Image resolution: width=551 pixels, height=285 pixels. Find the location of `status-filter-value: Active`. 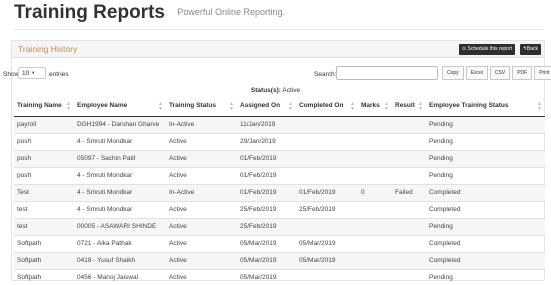

status-filter-value: Active is located at coordinates (291, 90).